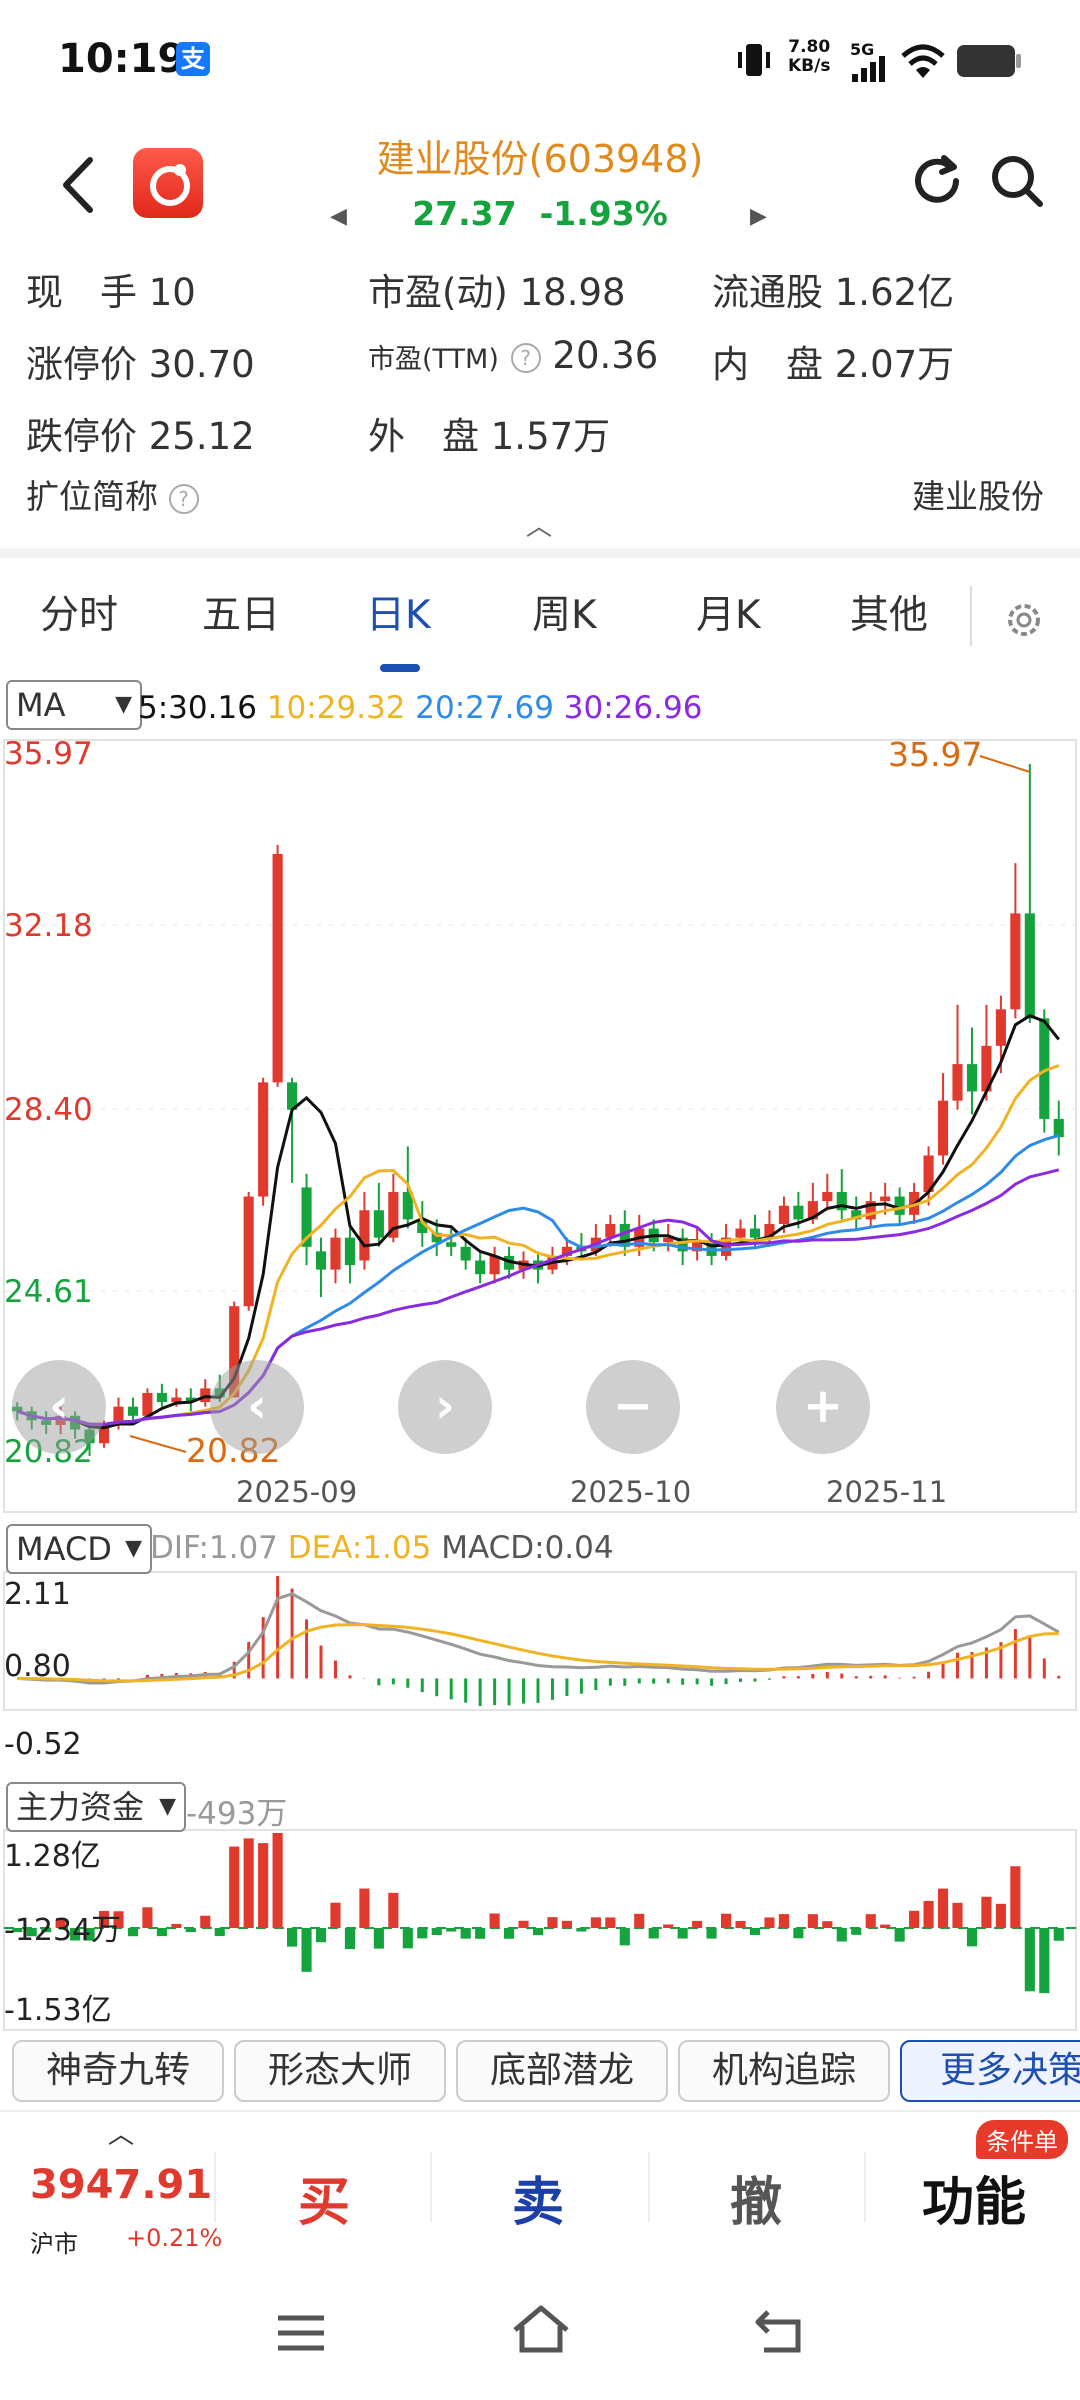 Image resolution: width=1080 pixels, height=2400 pixels. I want to click on macd-y-label: 2.11, so click(37, 1594).